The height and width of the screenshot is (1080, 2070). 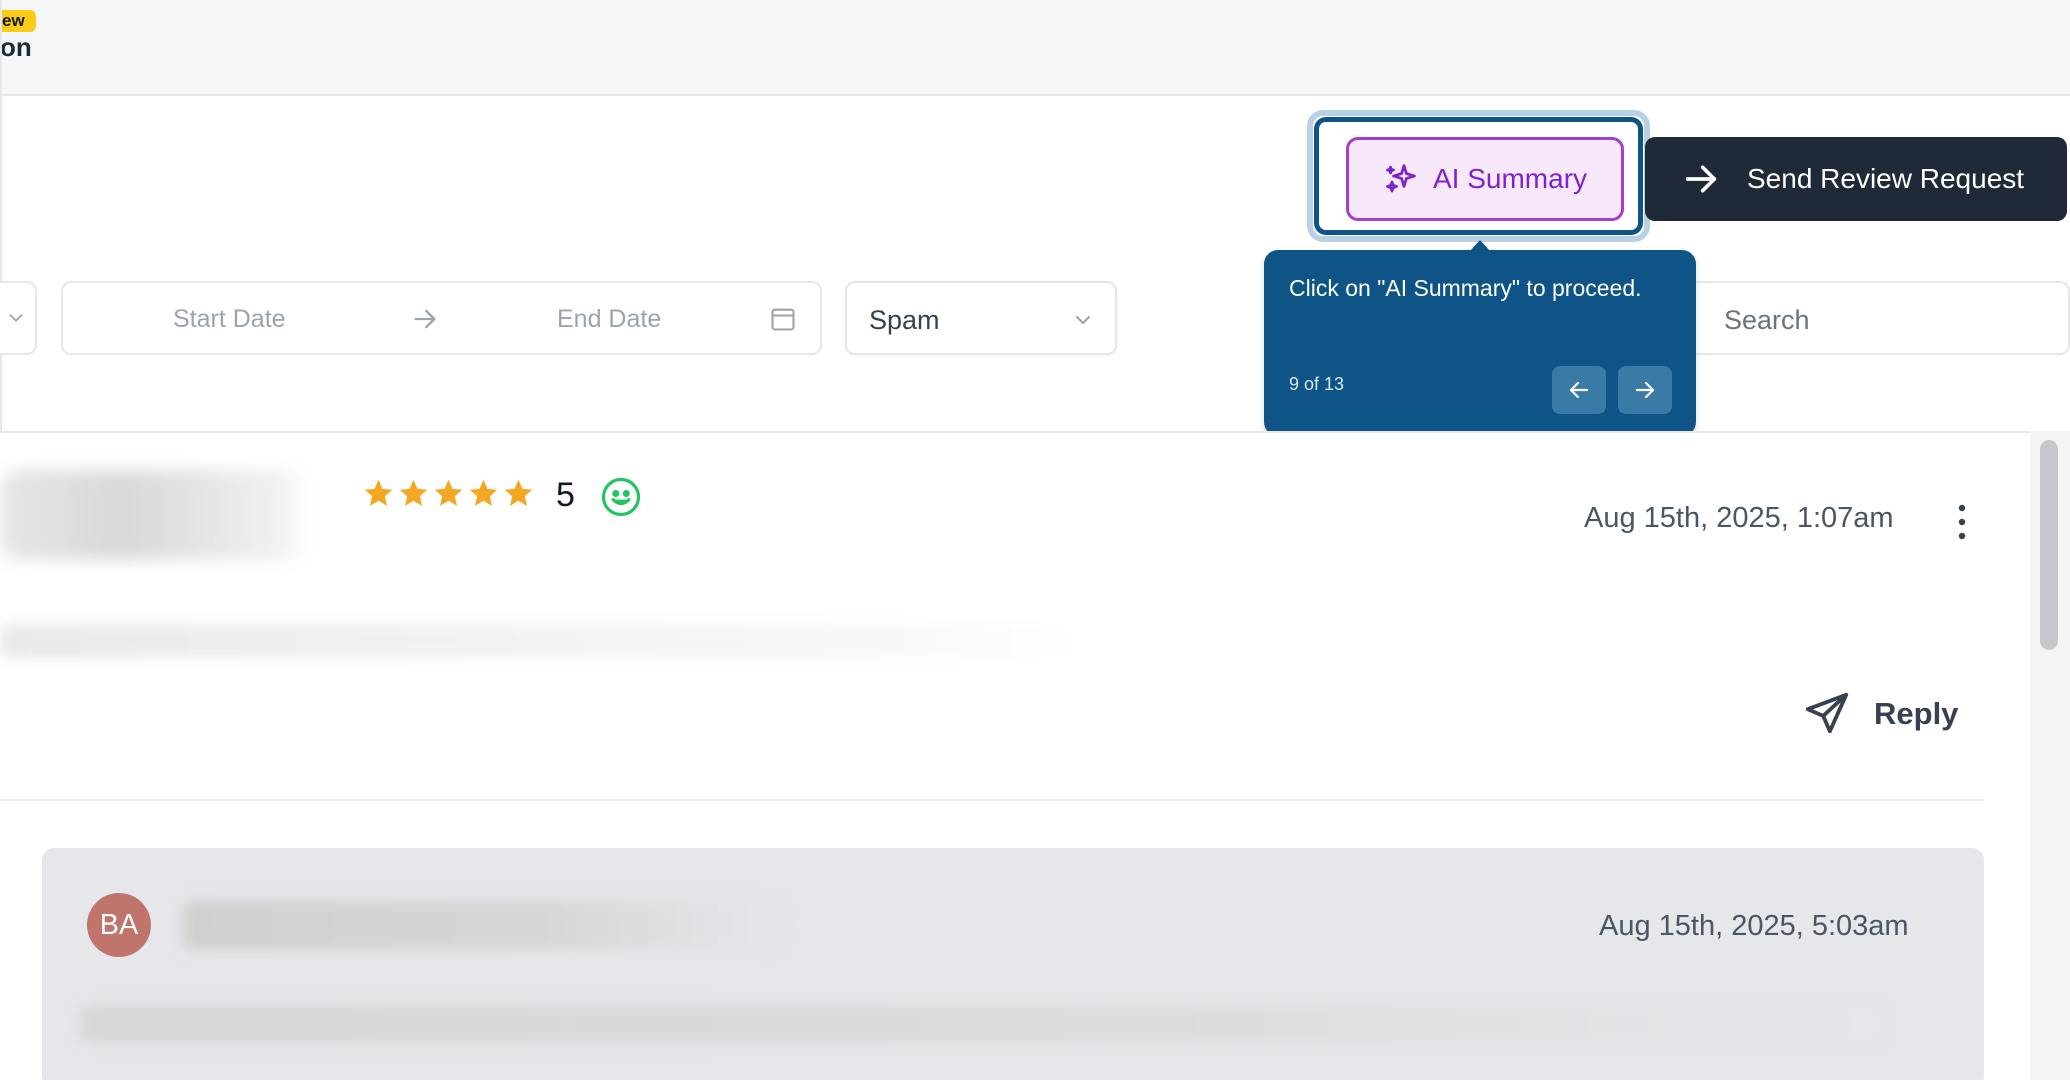 What do you see at coordinates (229, 319) in the screenshot?
I see `start-date-input: Start Date` at bounding box center [229, 319].